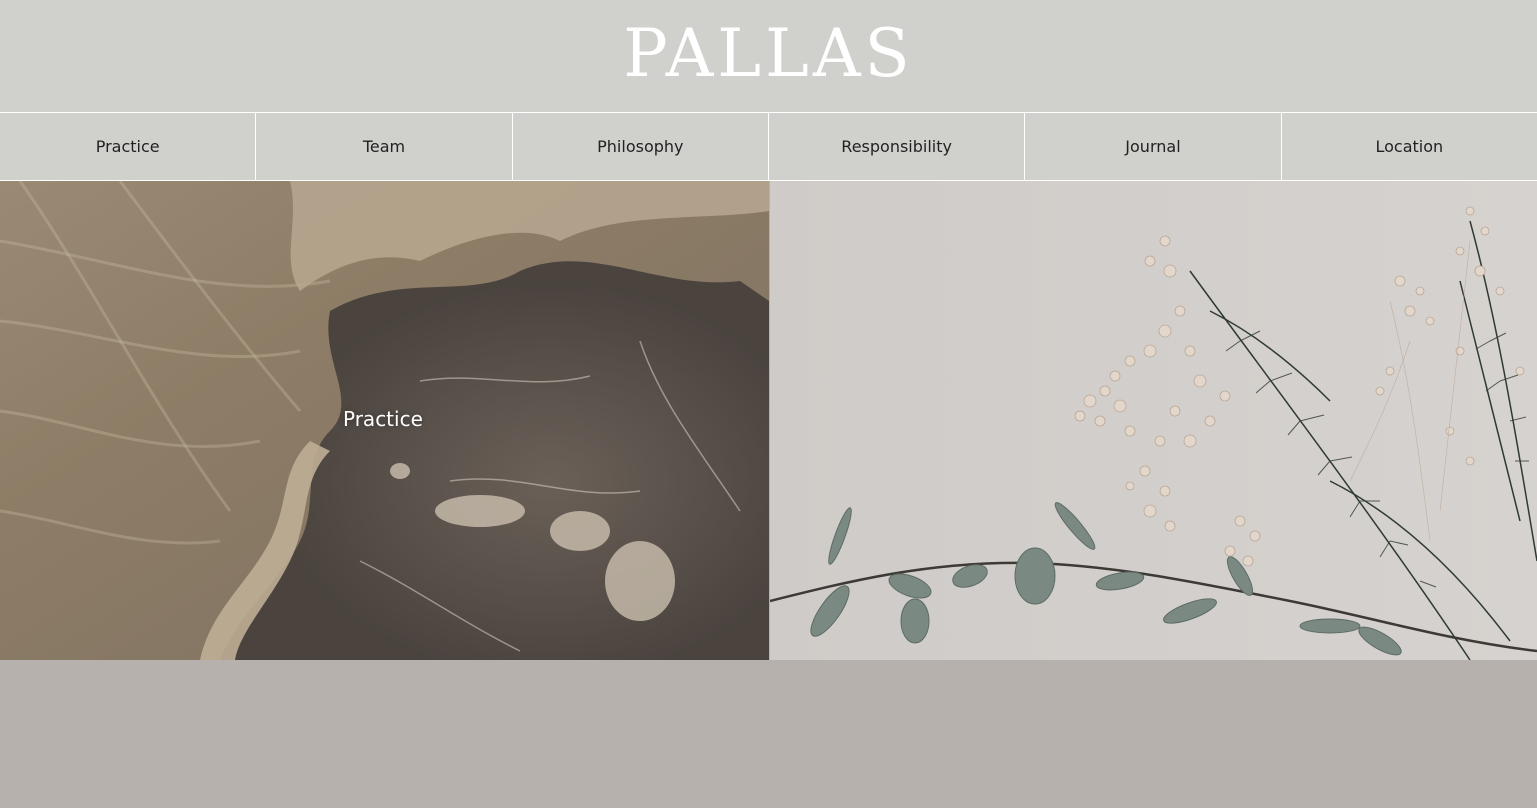 This screenshot has height=808, width=1537. I want to click on nav-item-location: Location, so click(1409, 146).